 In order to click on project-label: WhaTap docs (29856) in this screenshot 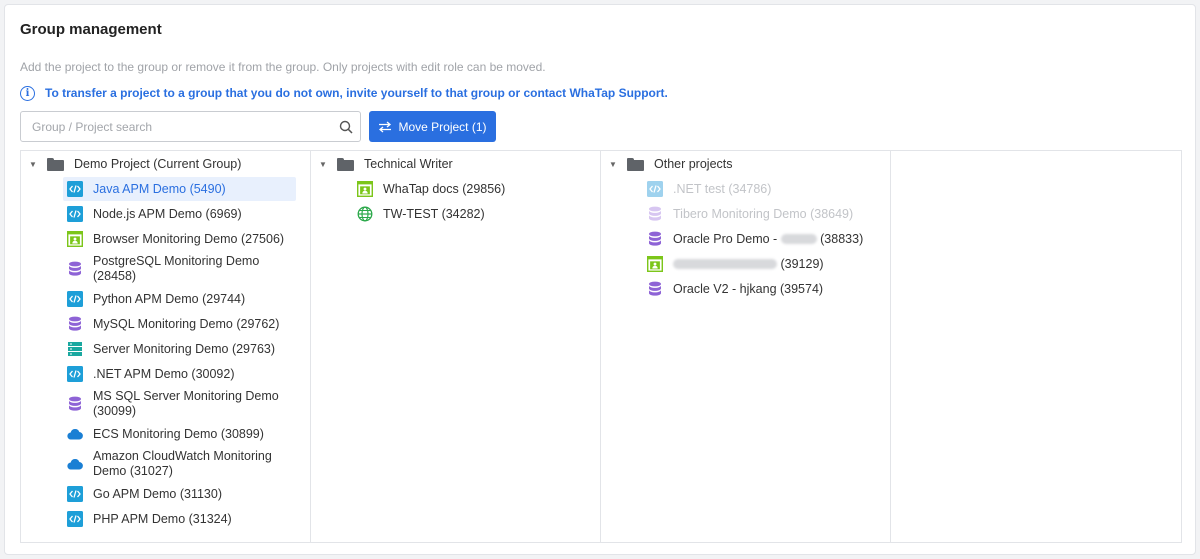, I will do `click(482, 189)`.